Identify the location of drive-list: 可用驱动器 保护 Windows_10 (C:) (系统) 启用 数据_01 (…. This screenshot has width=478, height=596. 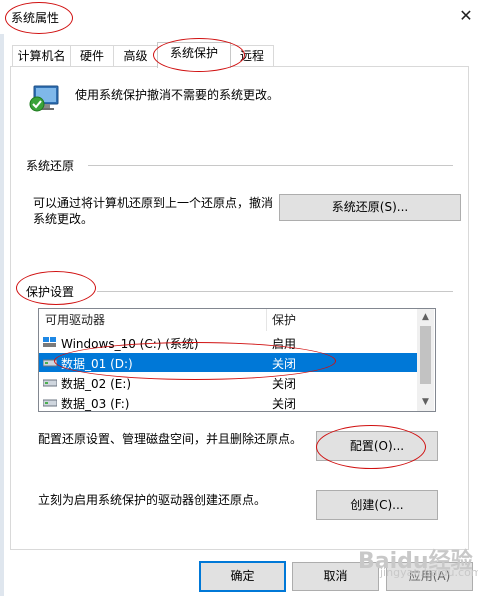
(237, 360).